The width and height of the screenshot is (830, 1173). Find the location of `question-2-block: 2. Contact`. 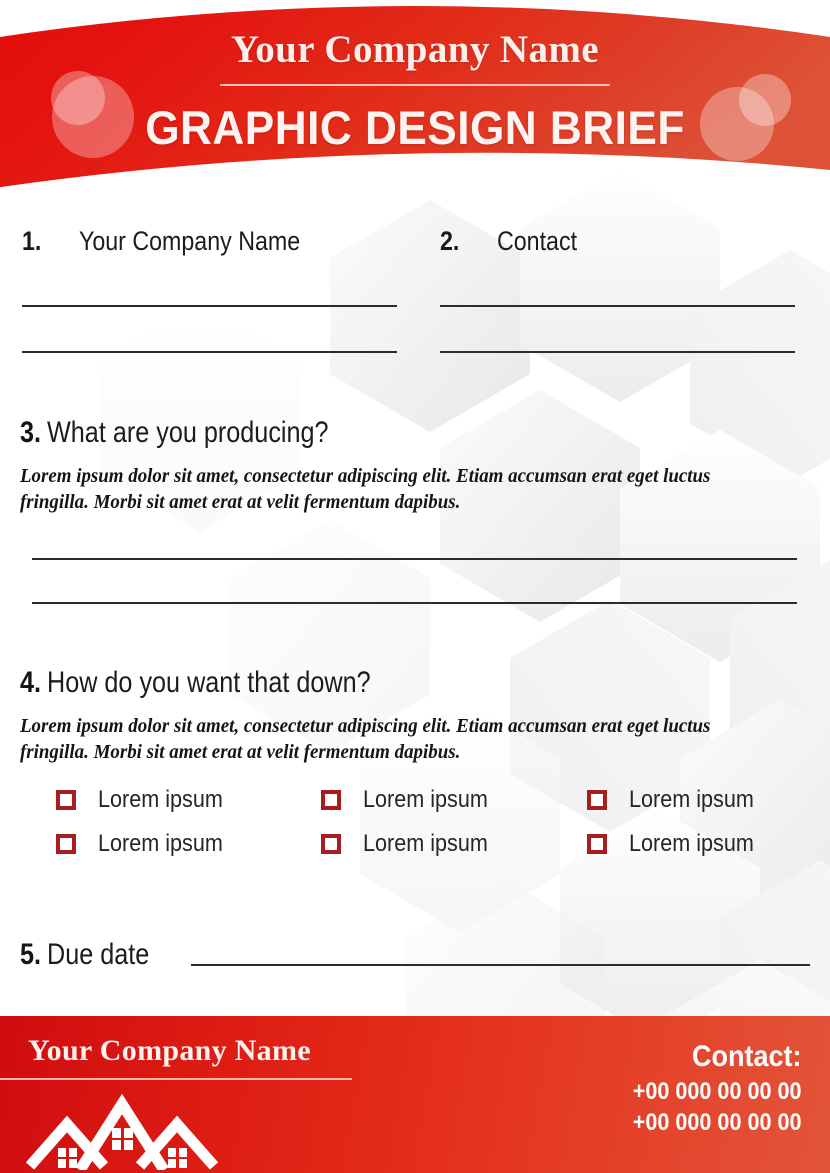

question-2-block: 2. Contact is located at coordinates (617, 289).